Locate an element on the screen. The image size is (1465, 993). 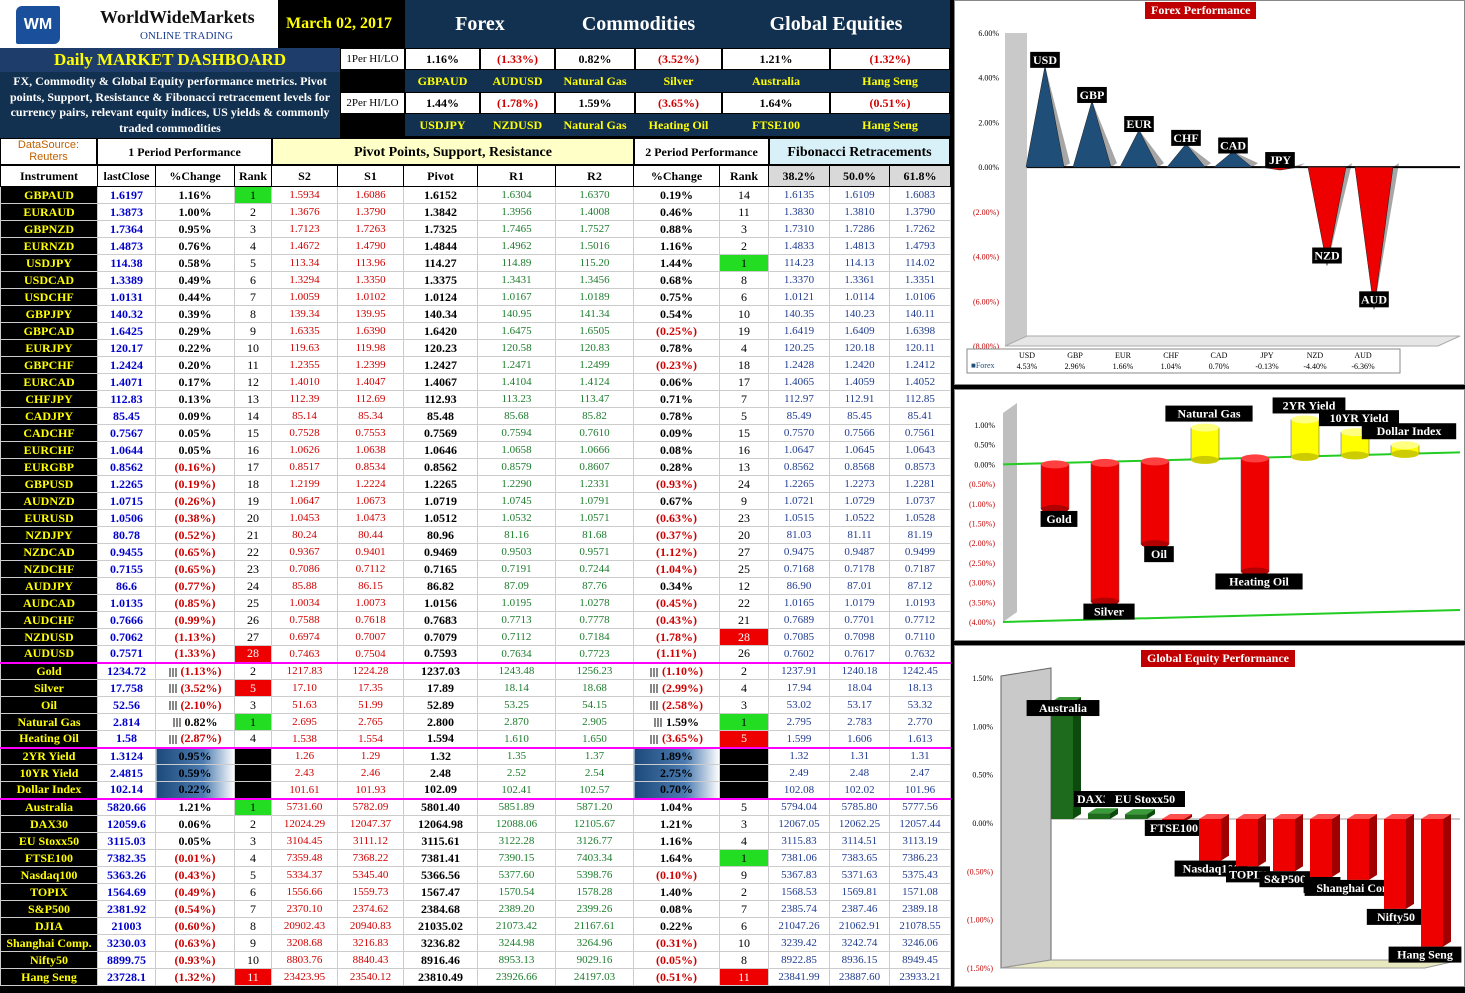
column-header: R1 is located at coordinates (516, 176).